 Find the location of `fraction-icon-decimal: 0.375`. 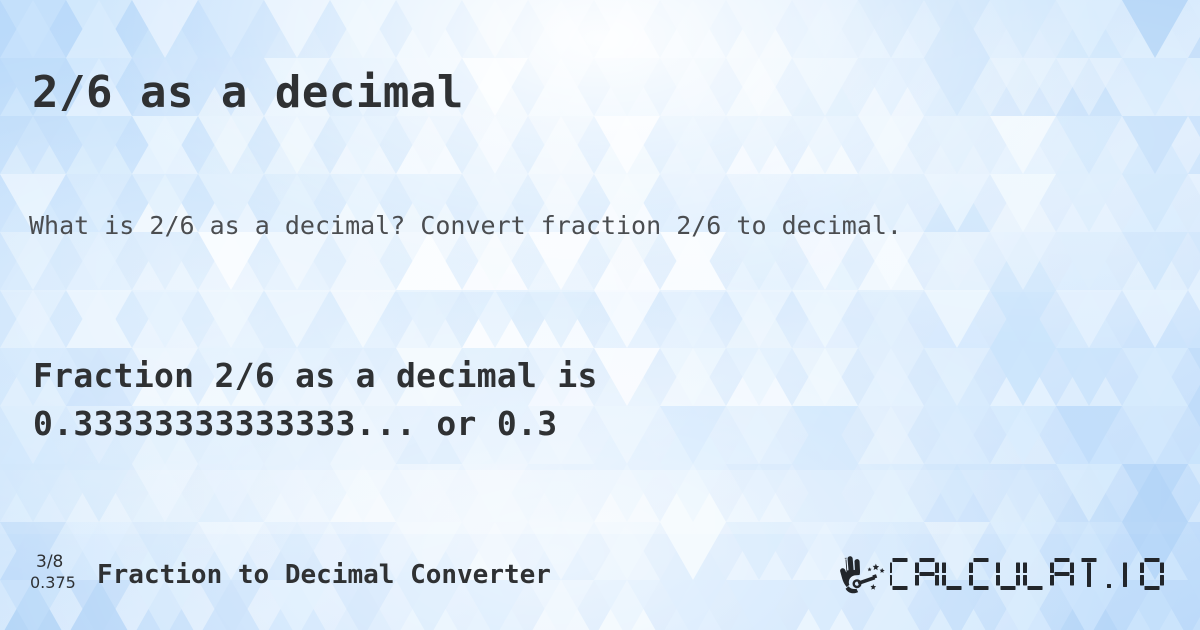

fraction-icon-decimal: 0.375 is located at coordinates (53, 582).